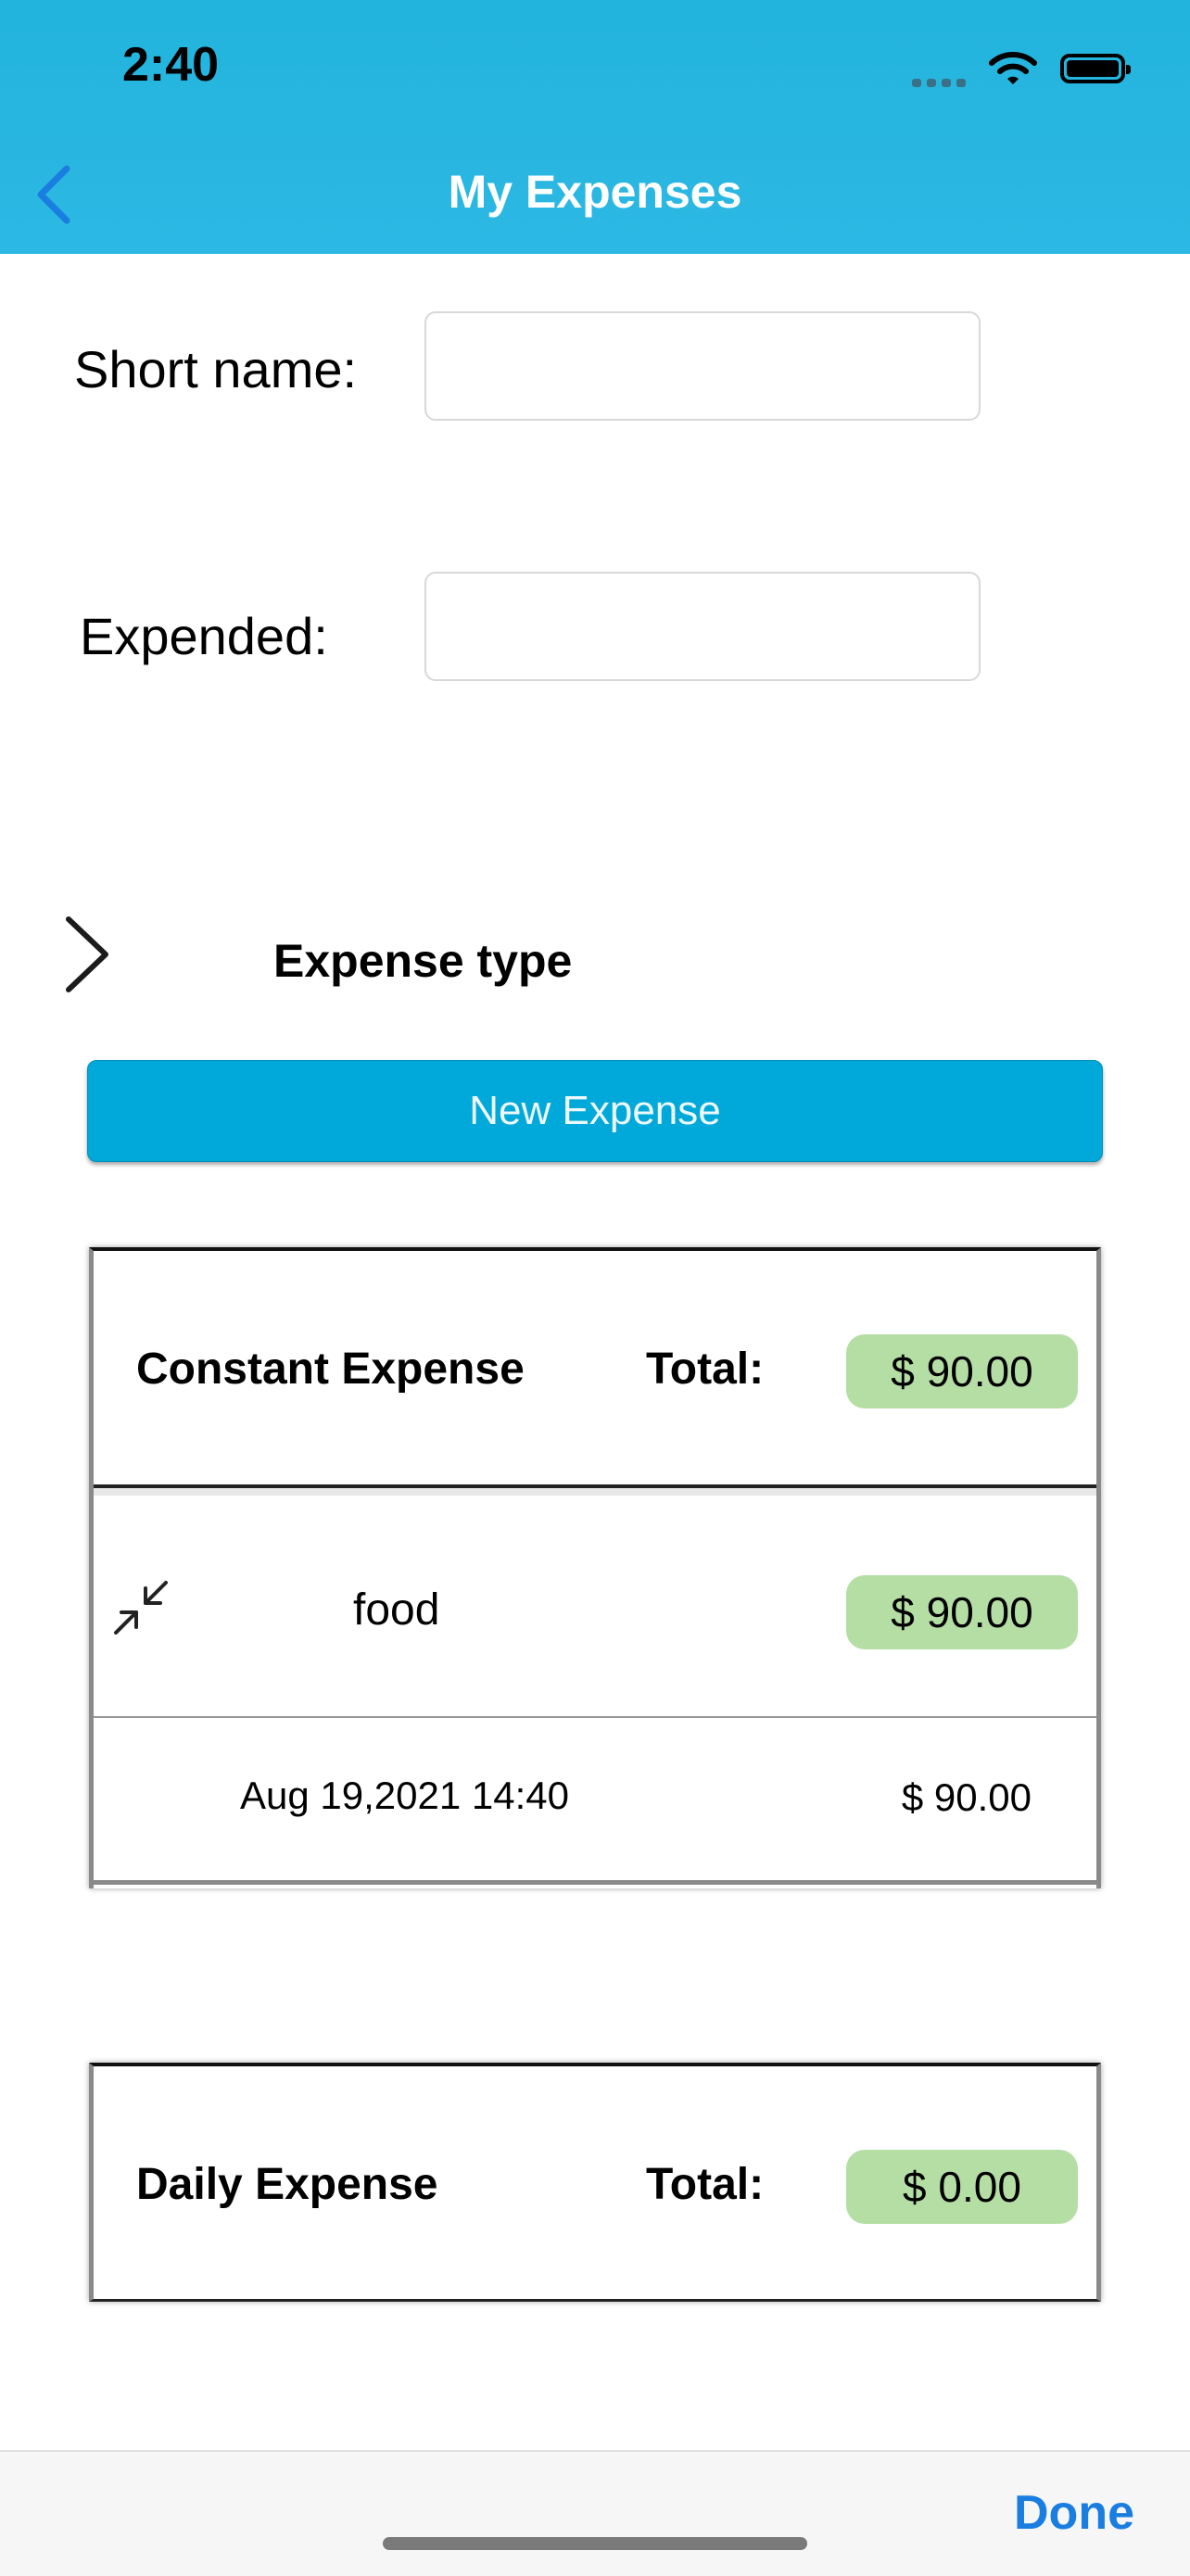  What do you see at coordinates (404, 1795) in the screenshot?
I see `entry-date: Aug 19,2021 14:40` at bounding box center [404, 1795].